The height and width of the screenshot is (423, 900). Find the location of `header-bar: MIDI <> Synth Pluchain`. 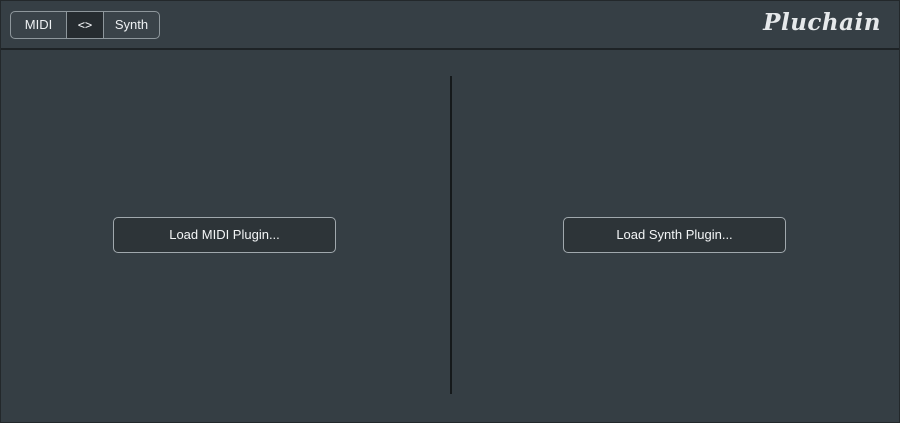

header-bar: MIDI <> Synth Pluchain is located at coordinates (450, 25).